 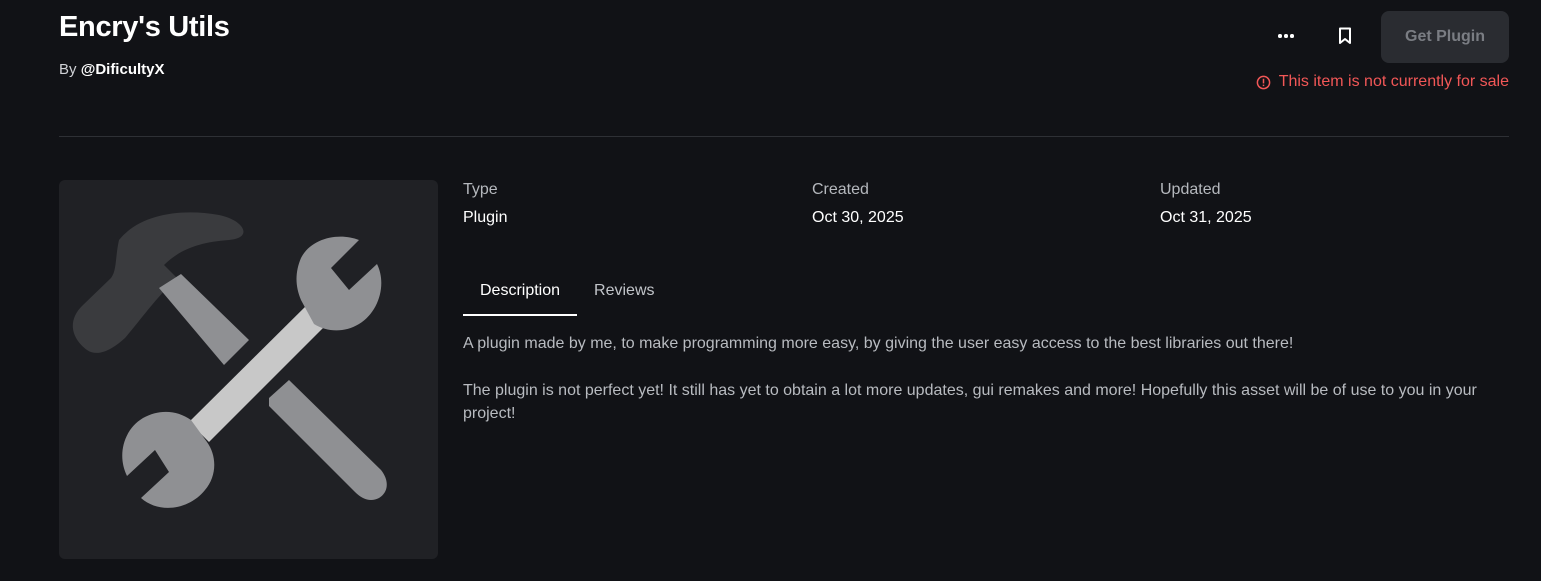 I want to click on page-title: Encry's Utils, so click(x=144, y=27).